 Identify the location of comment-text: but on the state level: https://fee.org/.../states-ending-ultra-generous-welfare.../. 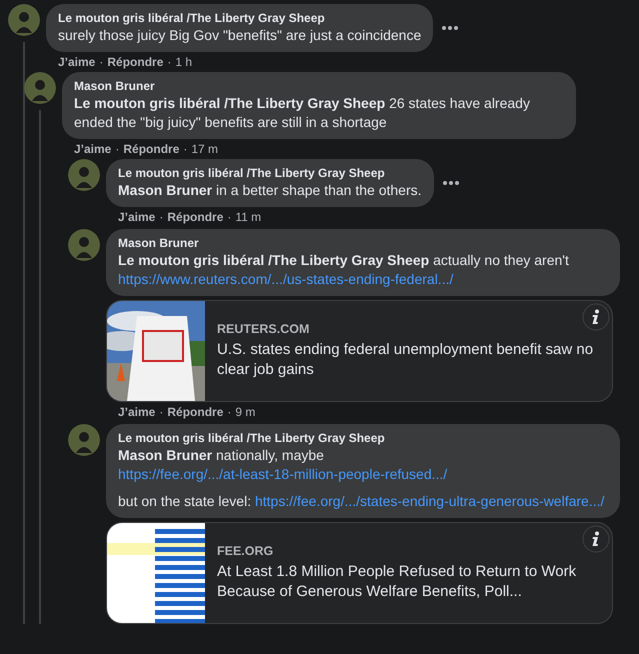
(362, 501).